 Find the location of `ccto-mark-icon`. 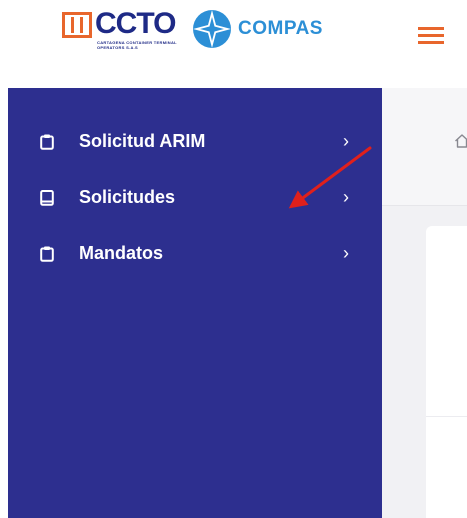

ccto-mark-icon is located at coordinates (77, 25).